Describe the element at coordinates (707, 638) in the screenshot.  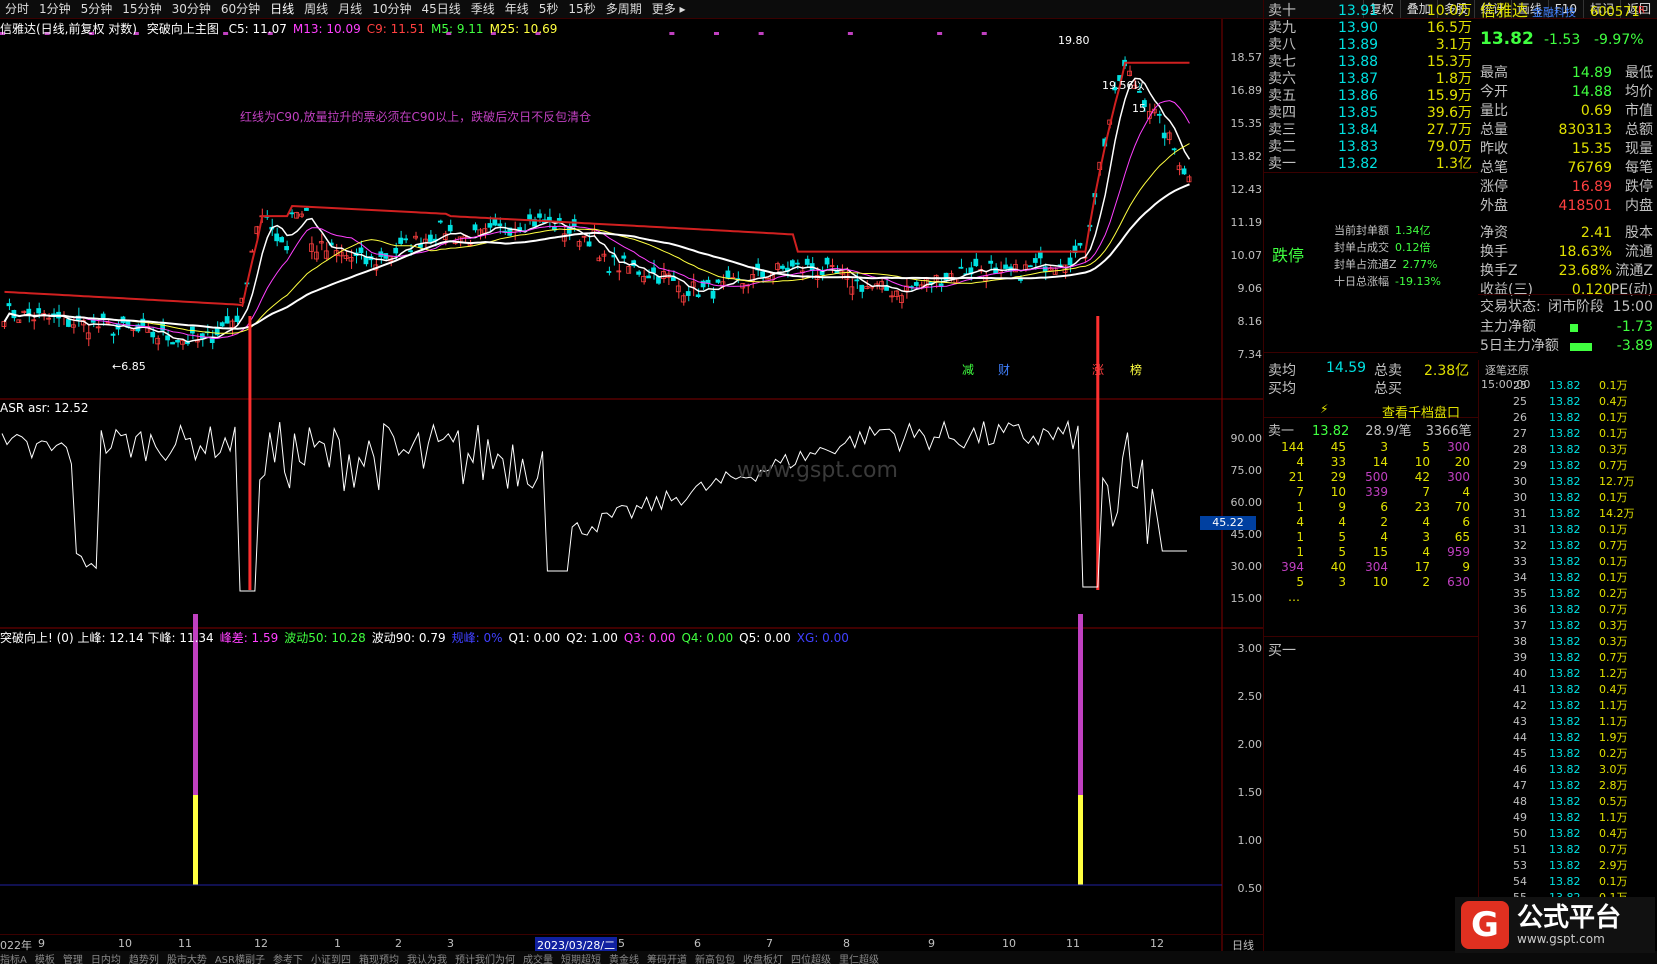
I see `sub-legend-item: Q4: 0.00` at that location.